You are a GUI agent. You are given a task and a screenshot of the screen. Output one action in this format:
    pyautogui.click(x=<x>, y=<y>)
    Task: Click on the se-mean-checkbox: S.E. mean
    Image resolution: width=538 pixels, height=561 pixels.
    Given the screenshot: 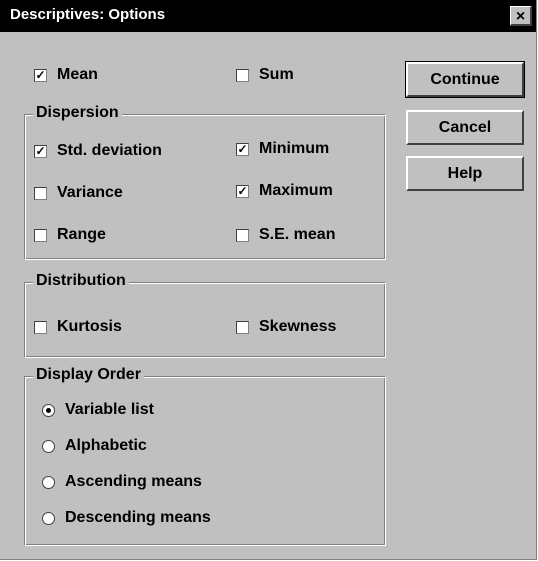 What is the action you would take?
    pyautogui.click(x=285, y=235)
    